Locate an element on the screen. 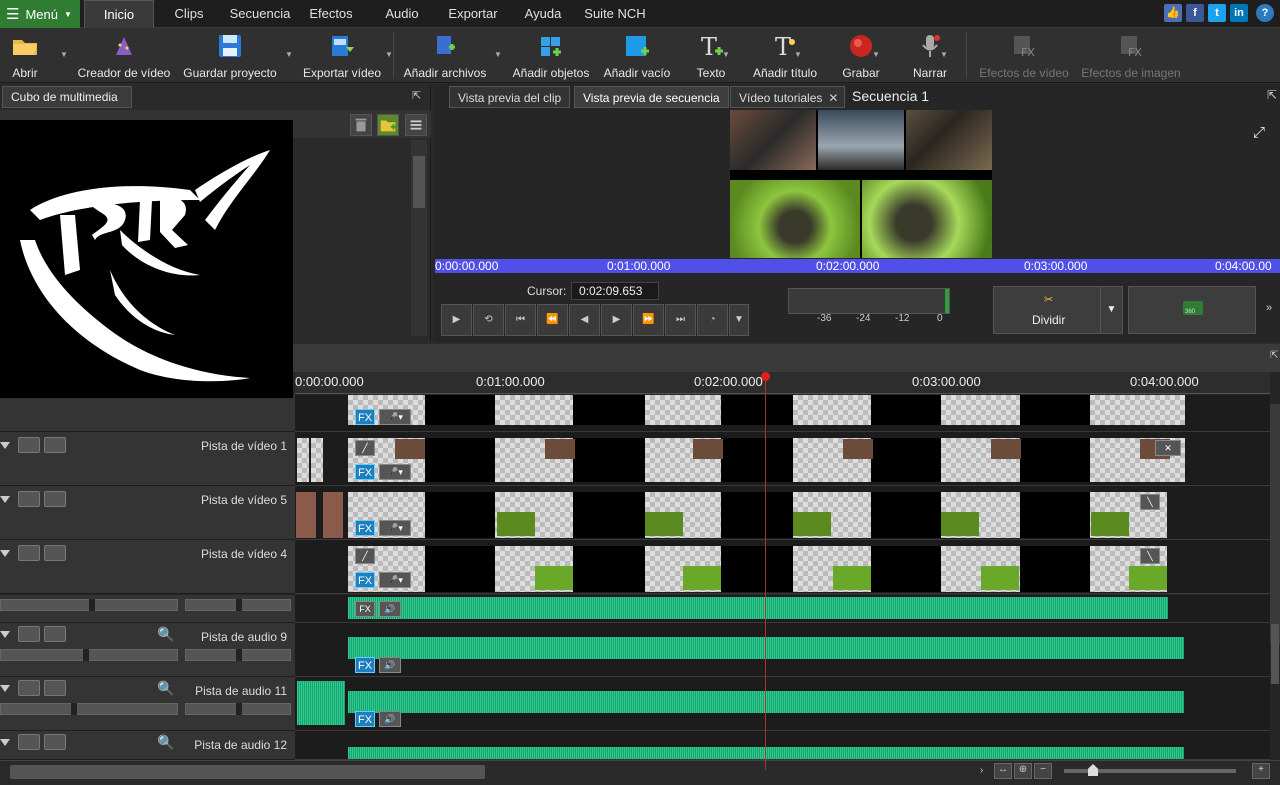 The image size is (1280, 785). media-scrollbar is located at coordinates (419, 238).